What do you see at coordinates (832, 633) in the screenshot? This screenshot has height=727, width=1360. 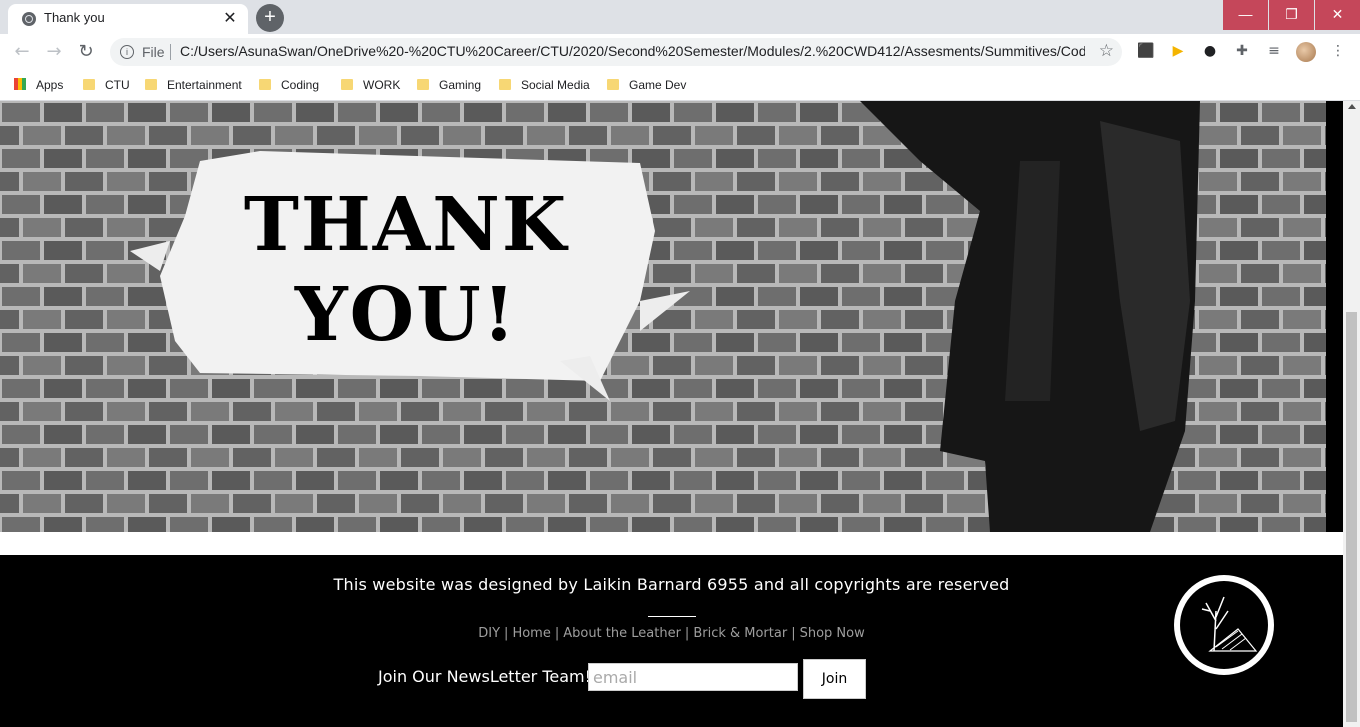 I see `nav-link-shop-now: Shop Now` at bounding box center [832, 633].